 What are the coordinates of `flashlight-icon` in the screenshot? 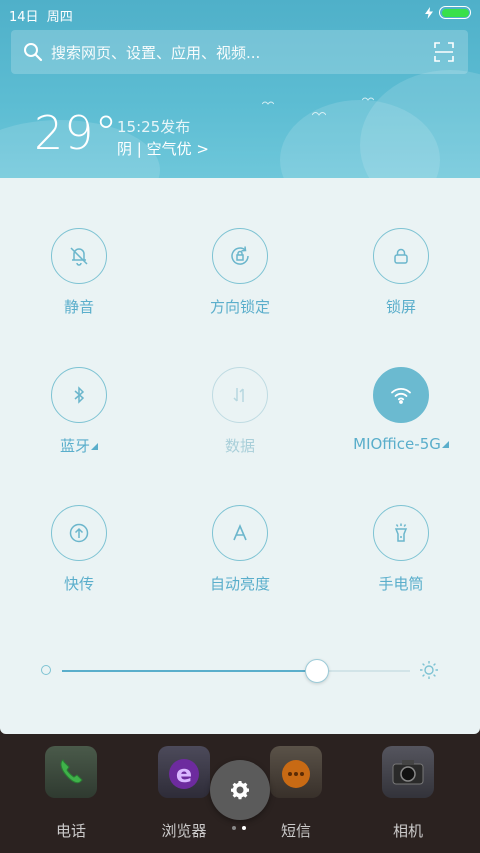 It's located at (401, 532).